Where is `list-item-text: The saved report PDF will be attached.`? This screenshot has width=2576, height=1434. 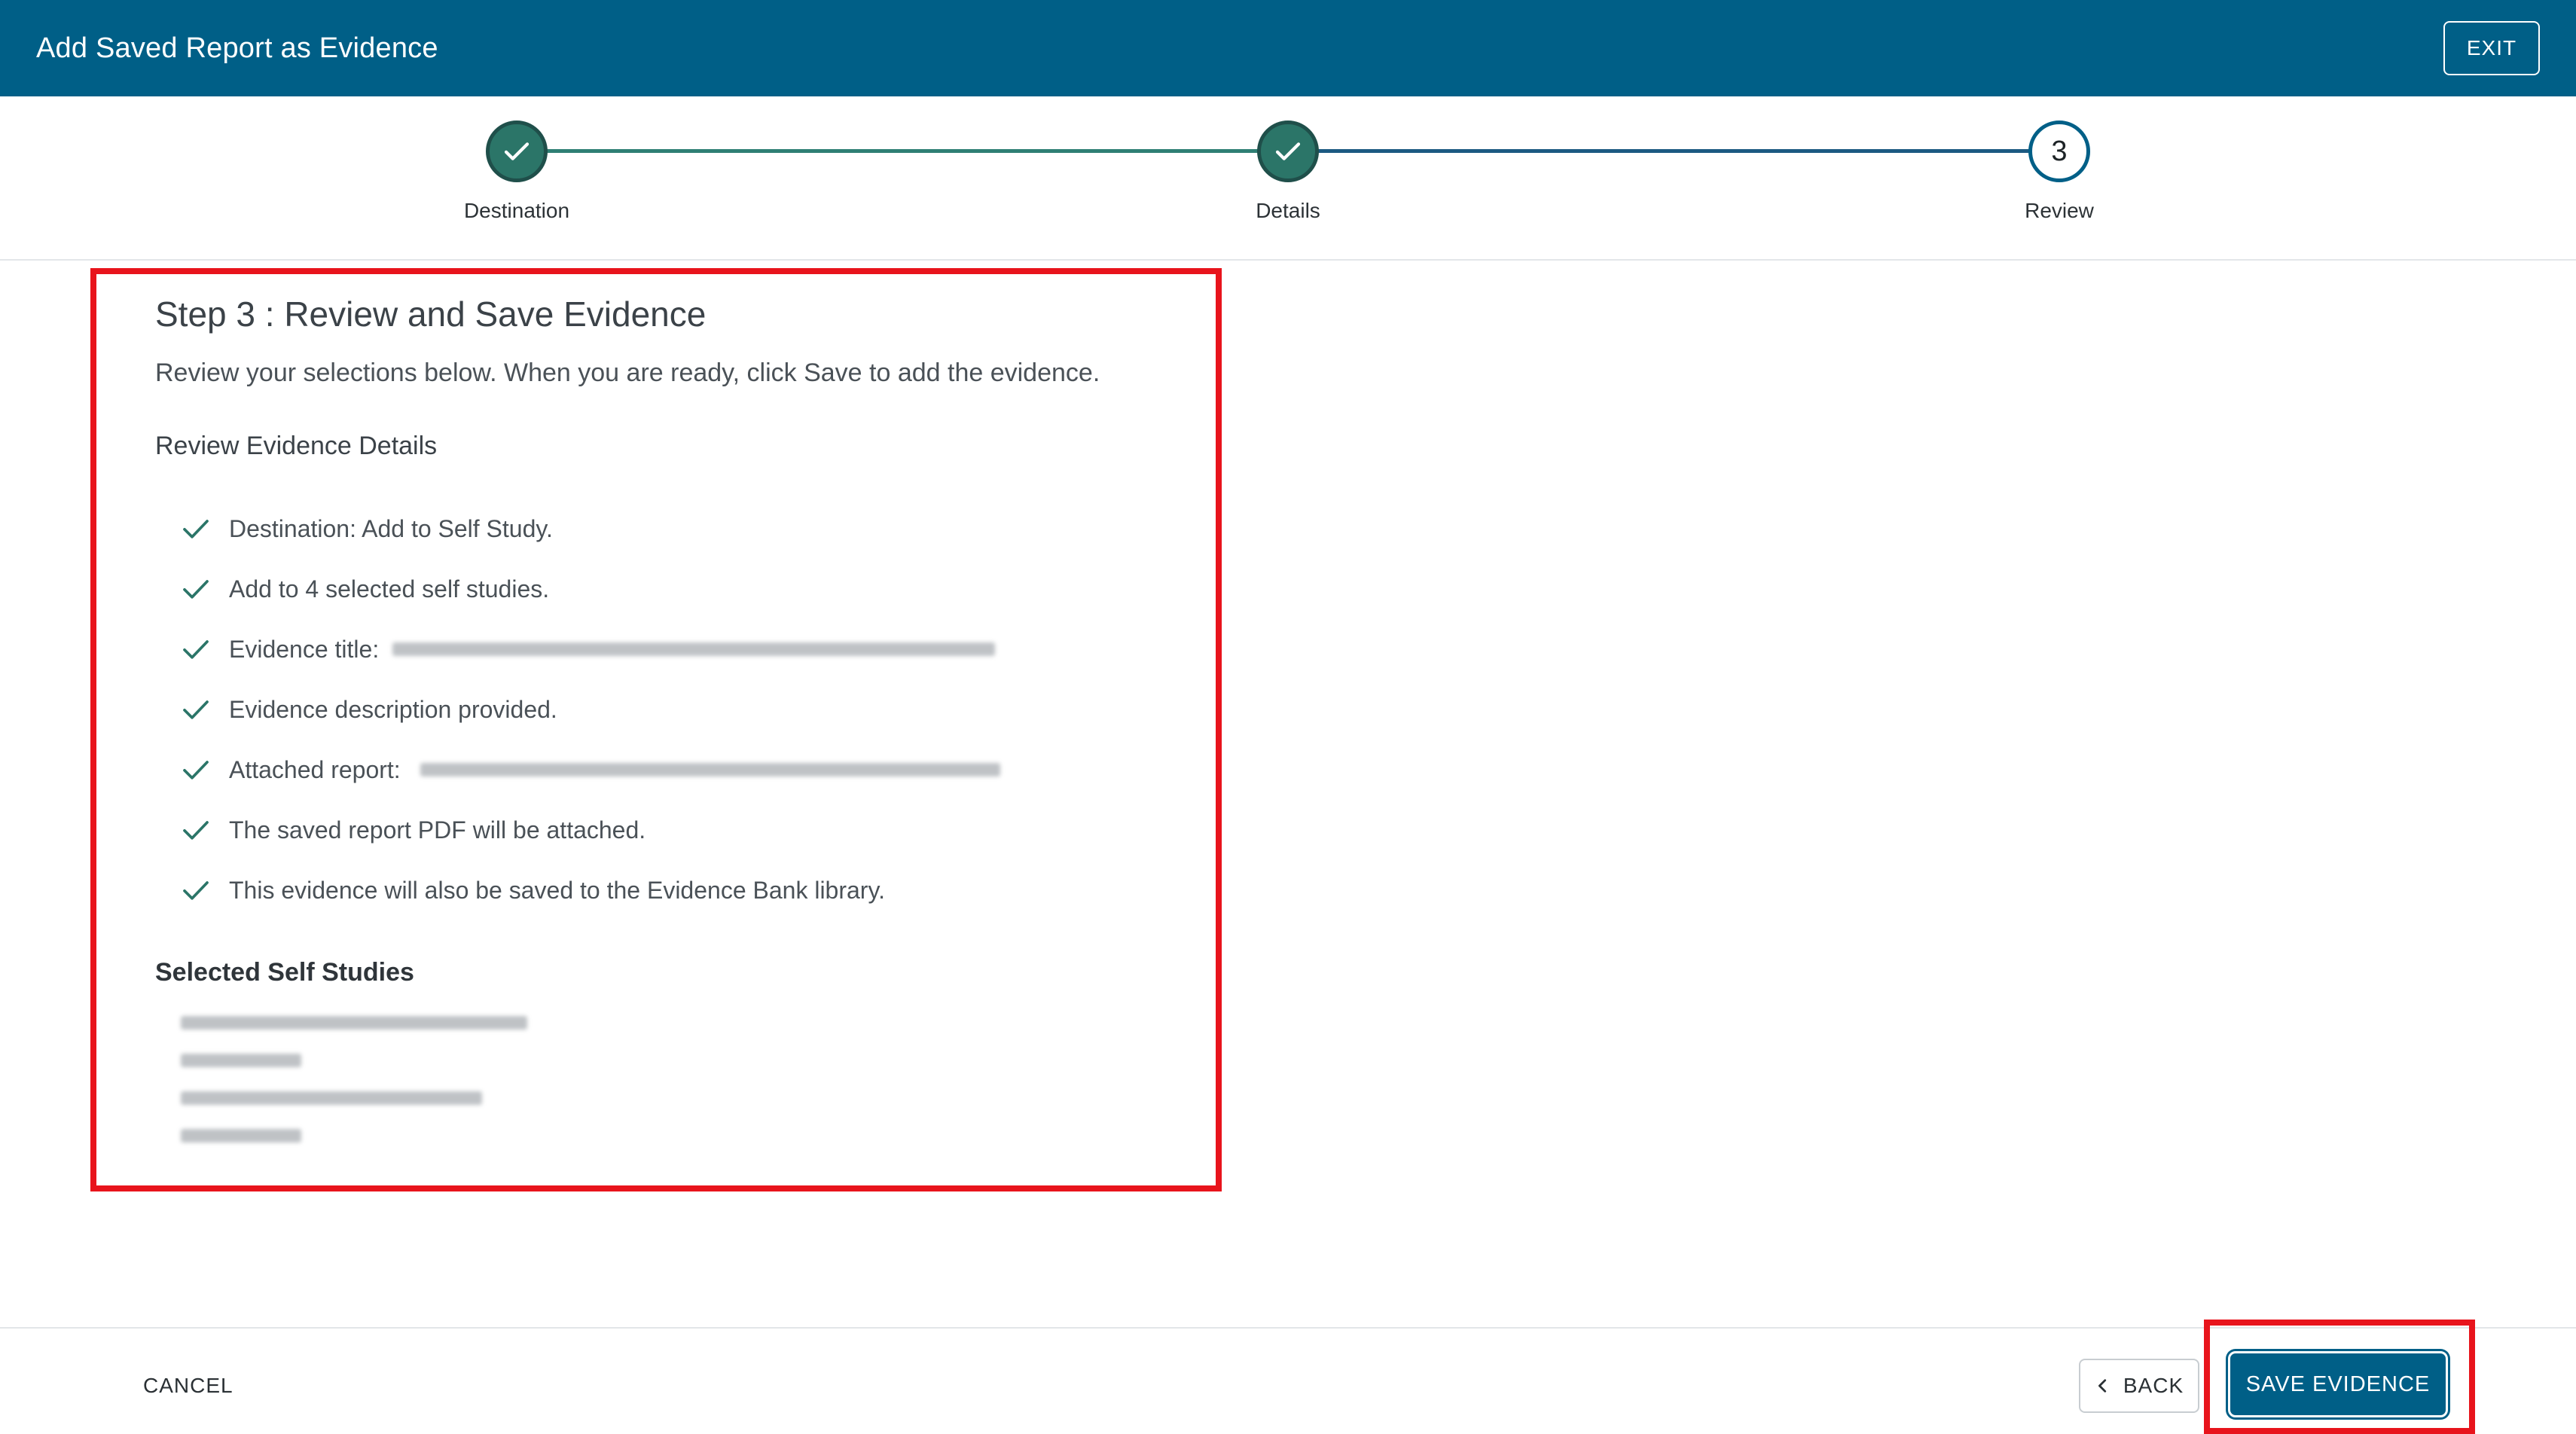 list-item-text: The saved report PDF will be attached. is located at coordinates (438, 830).